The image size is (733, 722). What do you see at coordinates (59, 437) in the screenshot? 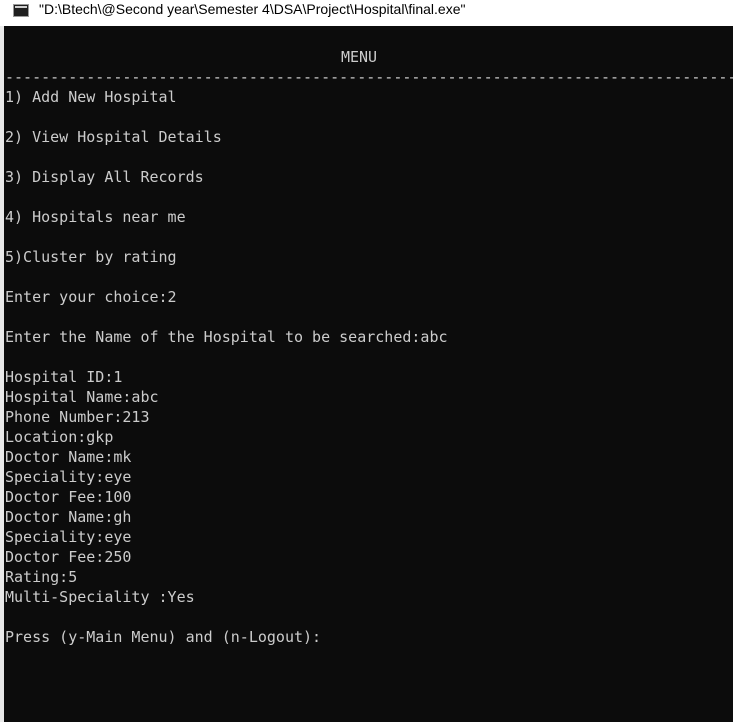
I see `location: Location:gkp` at bounding box center [59, 437].